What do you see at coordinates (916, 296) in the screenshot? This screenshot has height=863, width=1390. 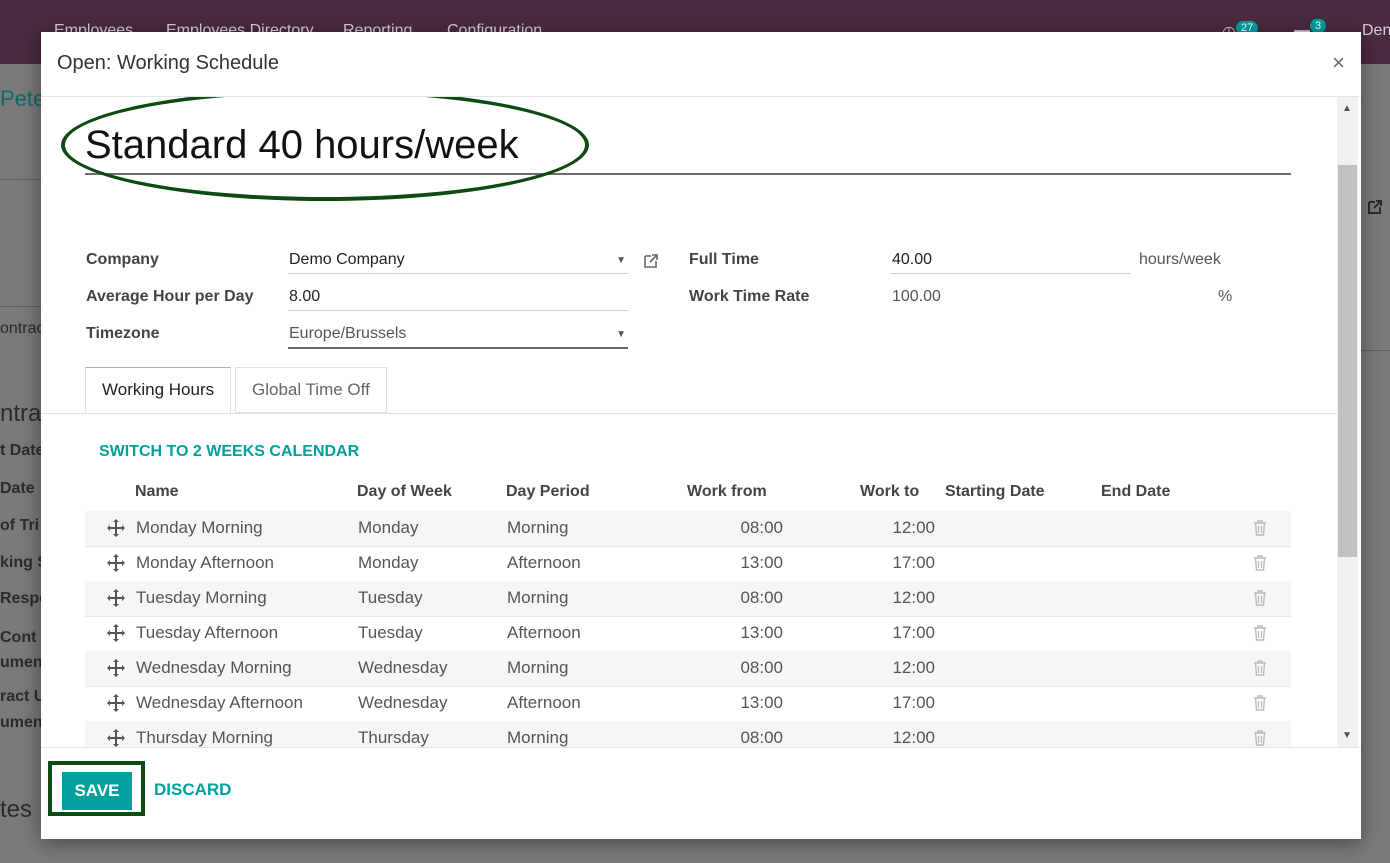 I see `work-rate-value: 100.00` at bounding box center [916, 296].